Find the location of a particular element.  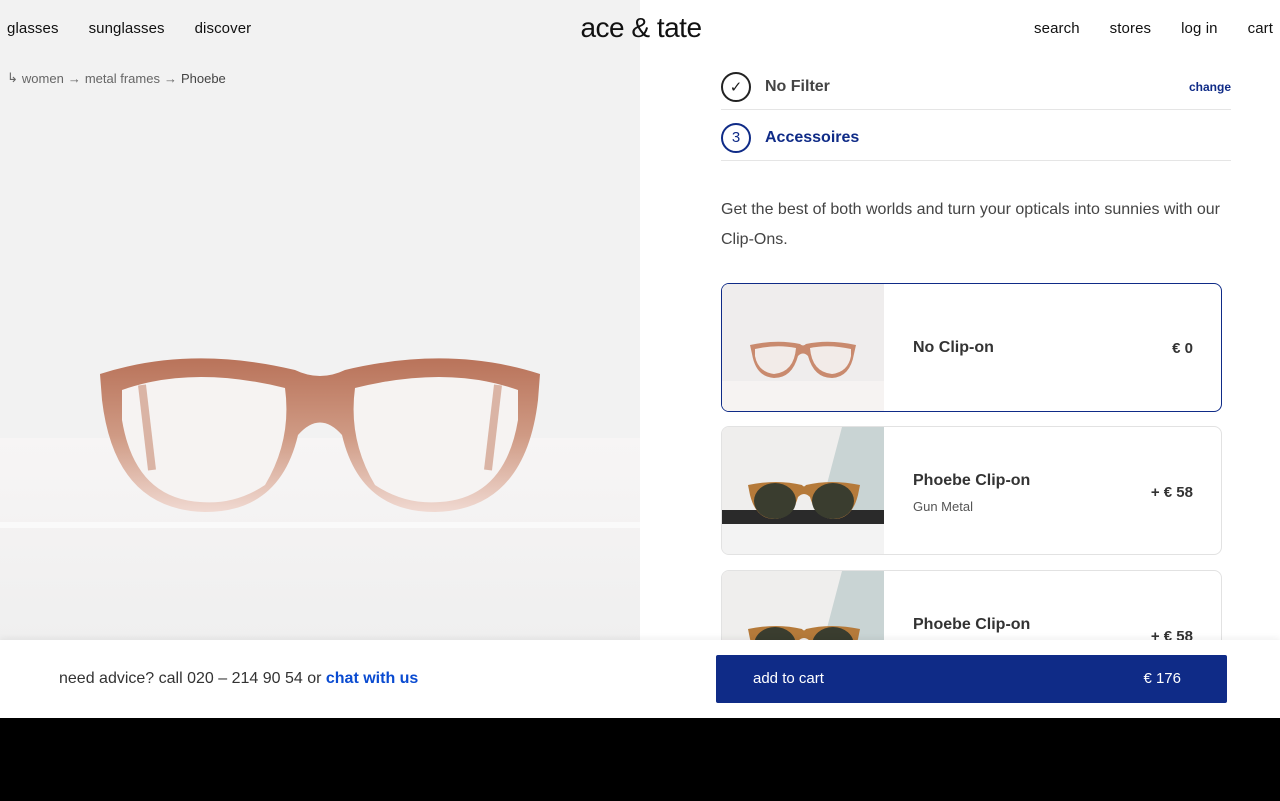

option-no-clip-on: No Clip-on € 0 is located at coordinates (971, 347).